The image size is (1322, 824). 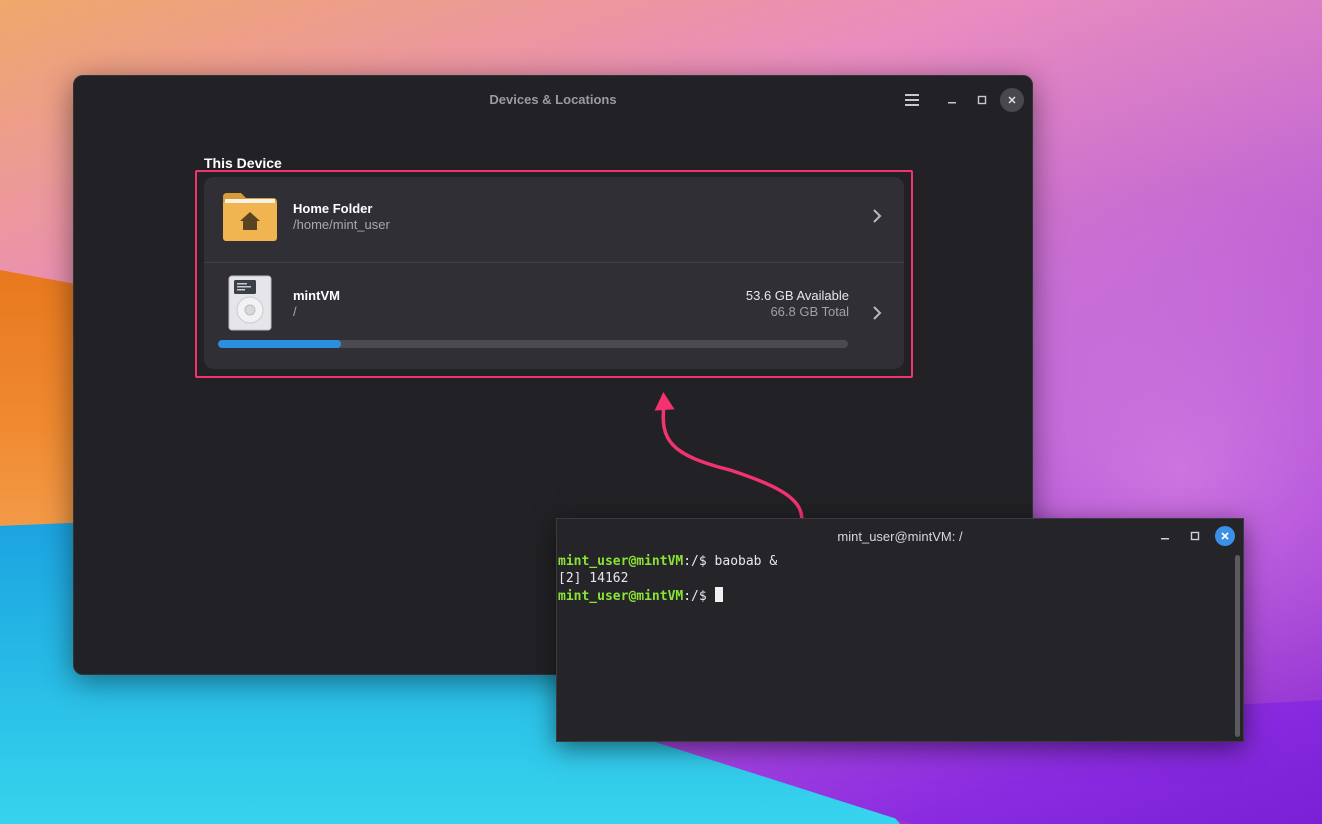 I want to click on terminal-output-text: [2] 14162, so click(x=593, y=578).